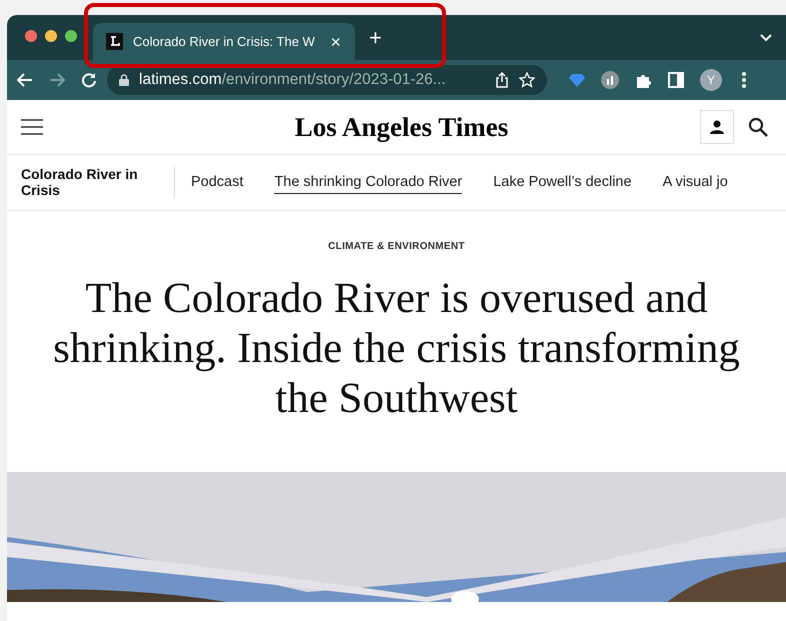 Image resolution: width=786 pixels, height=621 pixels. Describe the element at coordinates (527, 80) in the screenshot. I see `star-icon` at that location.